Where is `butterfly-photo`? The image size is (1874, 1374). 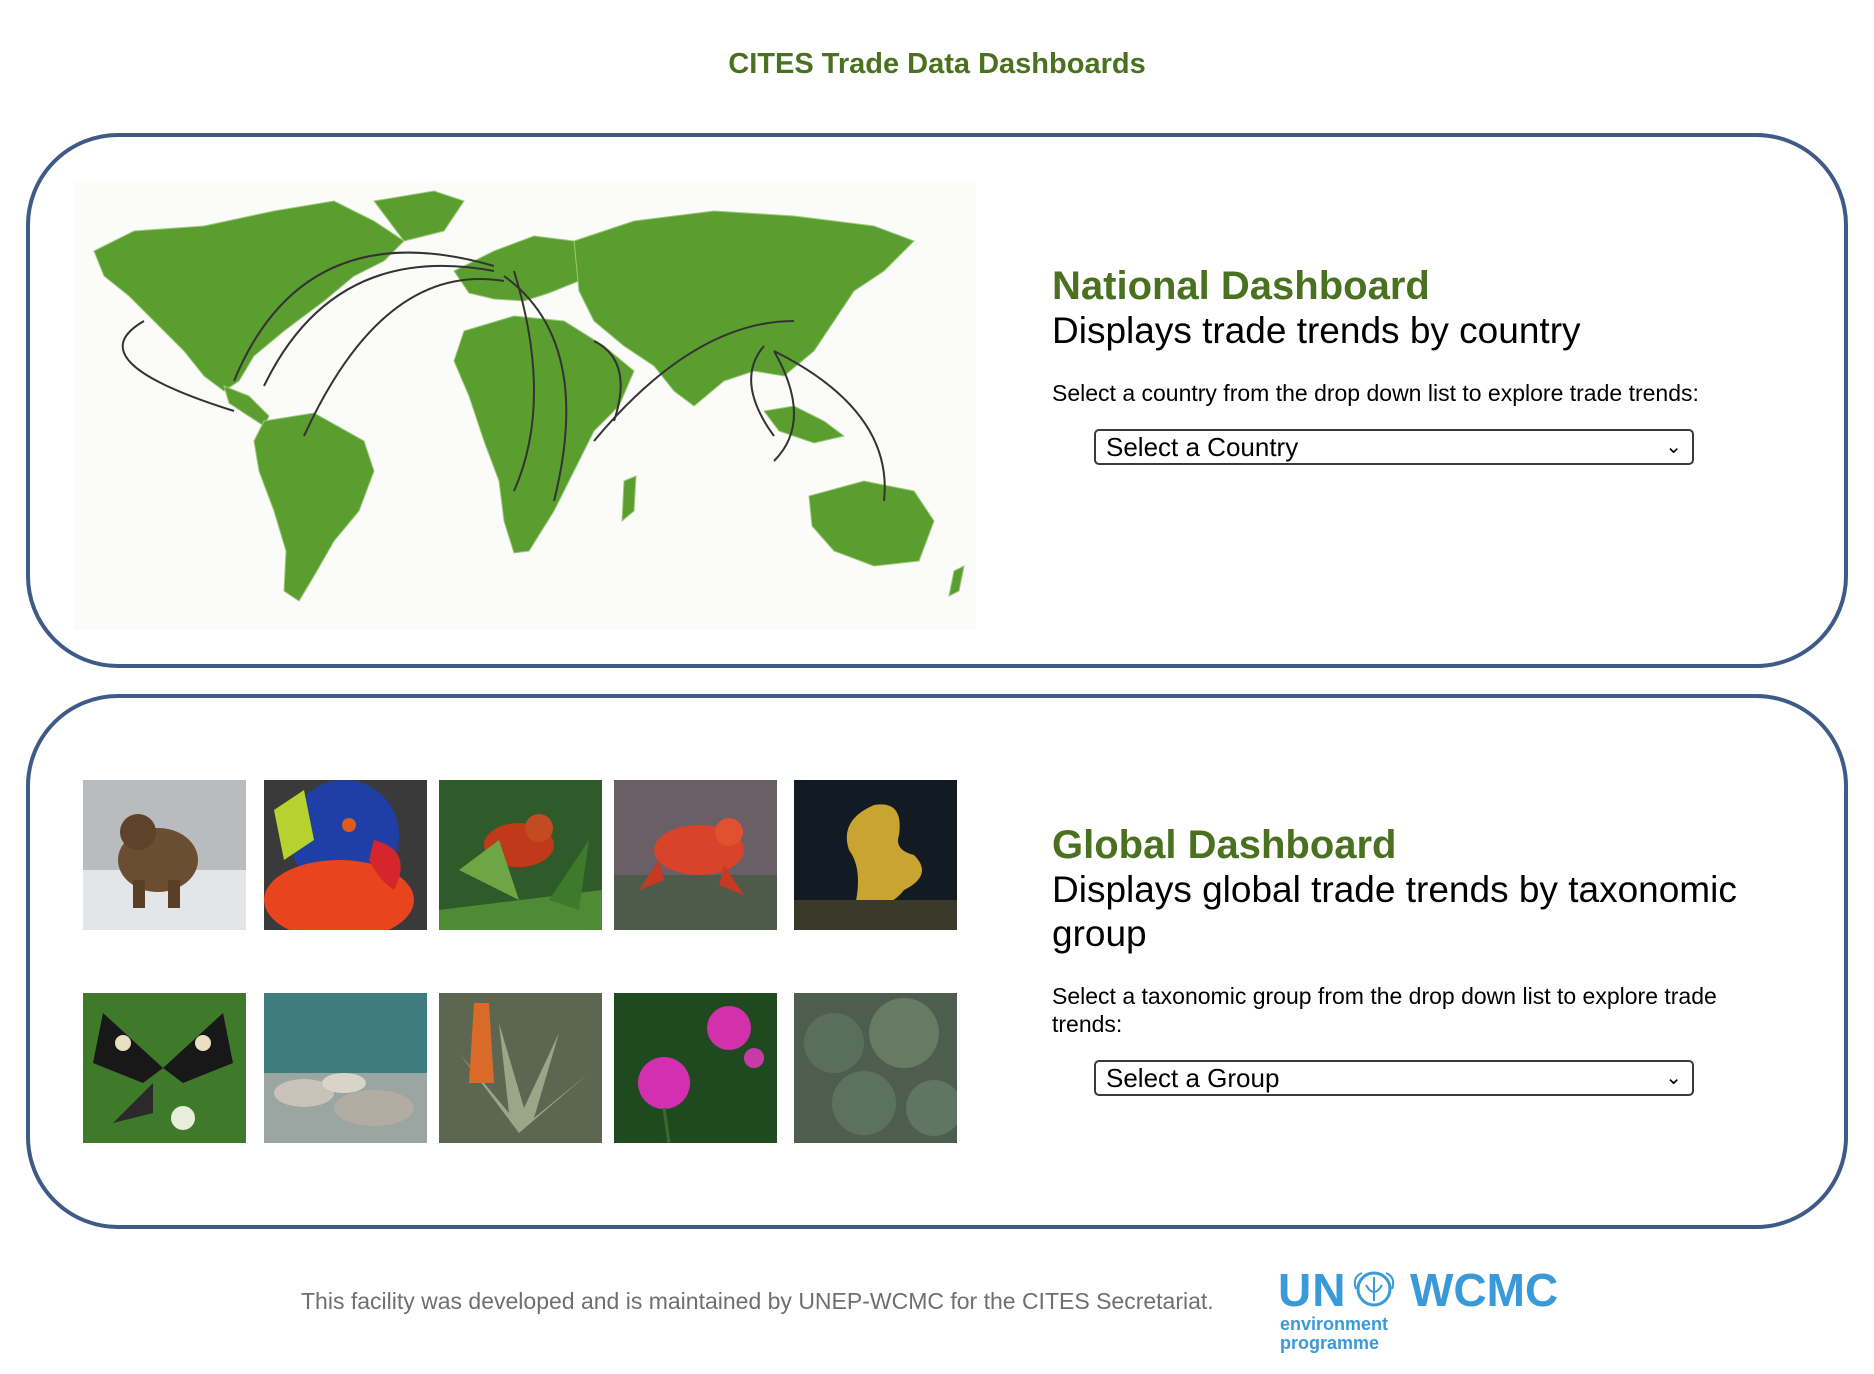 butterfly-photo is located at coordinates (164, 1068).